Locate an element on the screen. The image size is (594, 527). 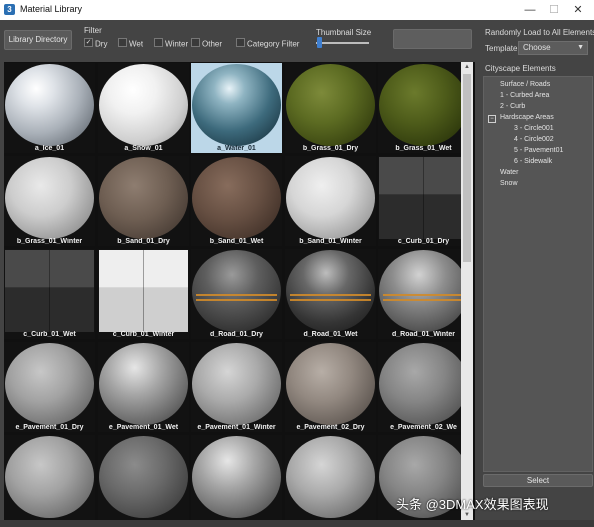
material-label: b_Grass_01_Winter is located at coordinates (49, 241).